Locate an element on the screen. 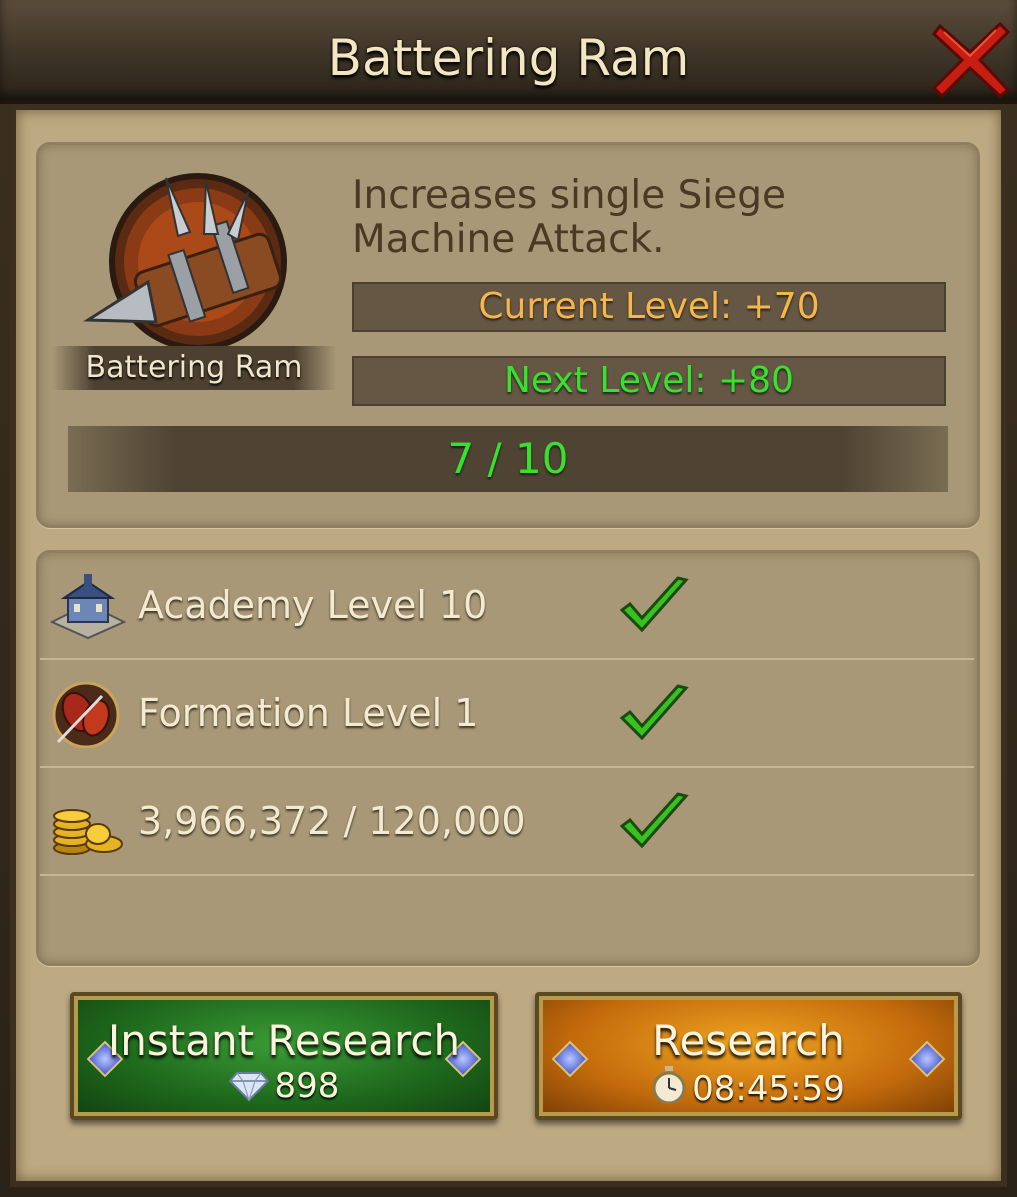 Image resolution: width=1017 pixels, height=1197 pixels. requirement-row: 3,966,372 / 120,000 is located at coordinates (507, 822).